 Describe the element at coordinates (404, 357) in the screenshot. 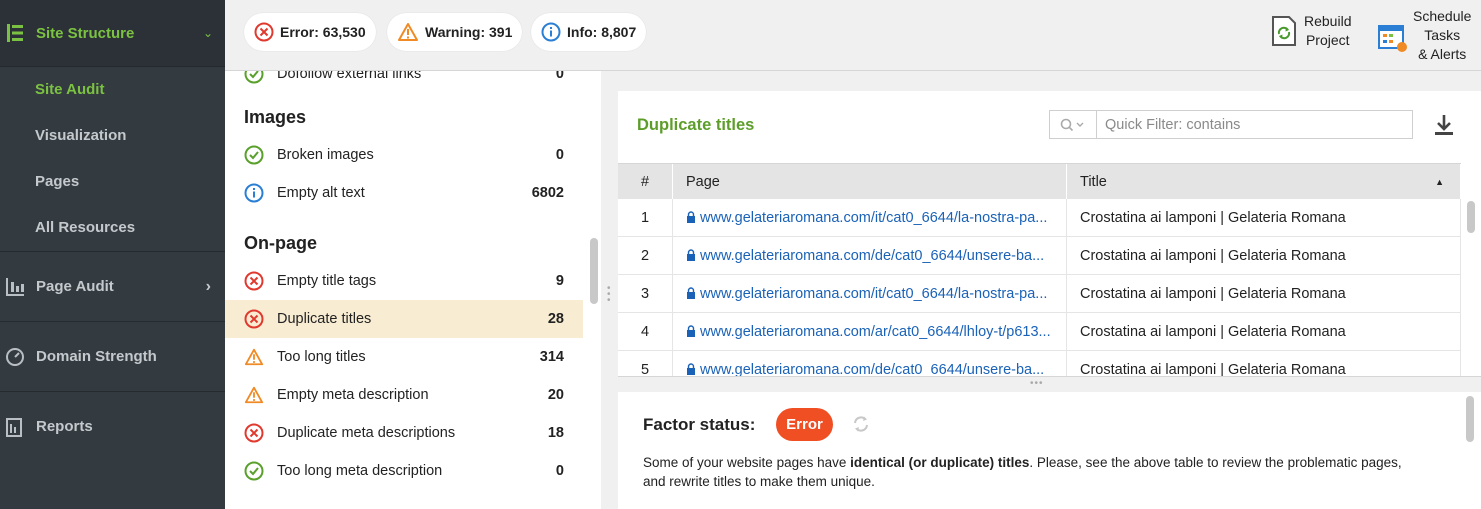

I see `factor-row-too-long-titles: Too long titles 314` at that location.